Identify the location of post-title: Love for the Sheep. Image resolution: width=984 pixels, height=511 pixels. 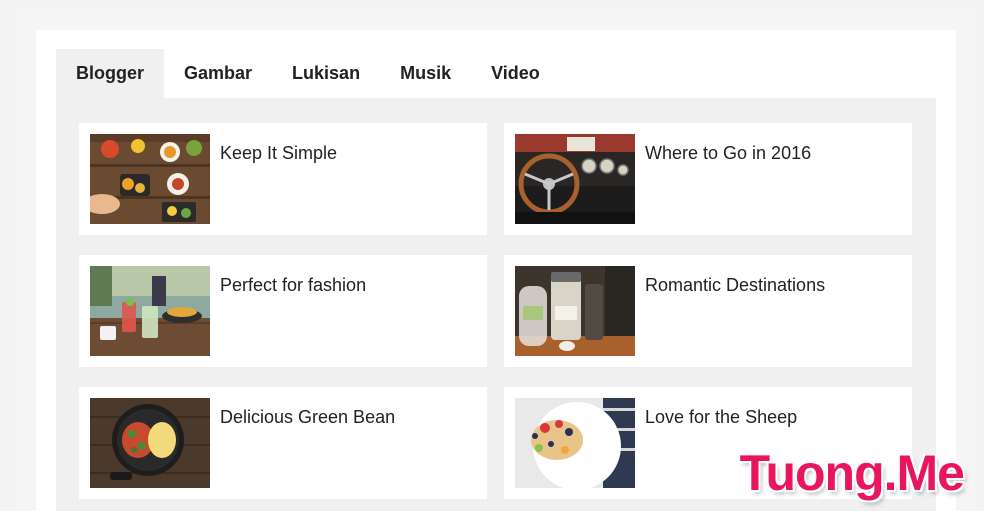
(721, 417).